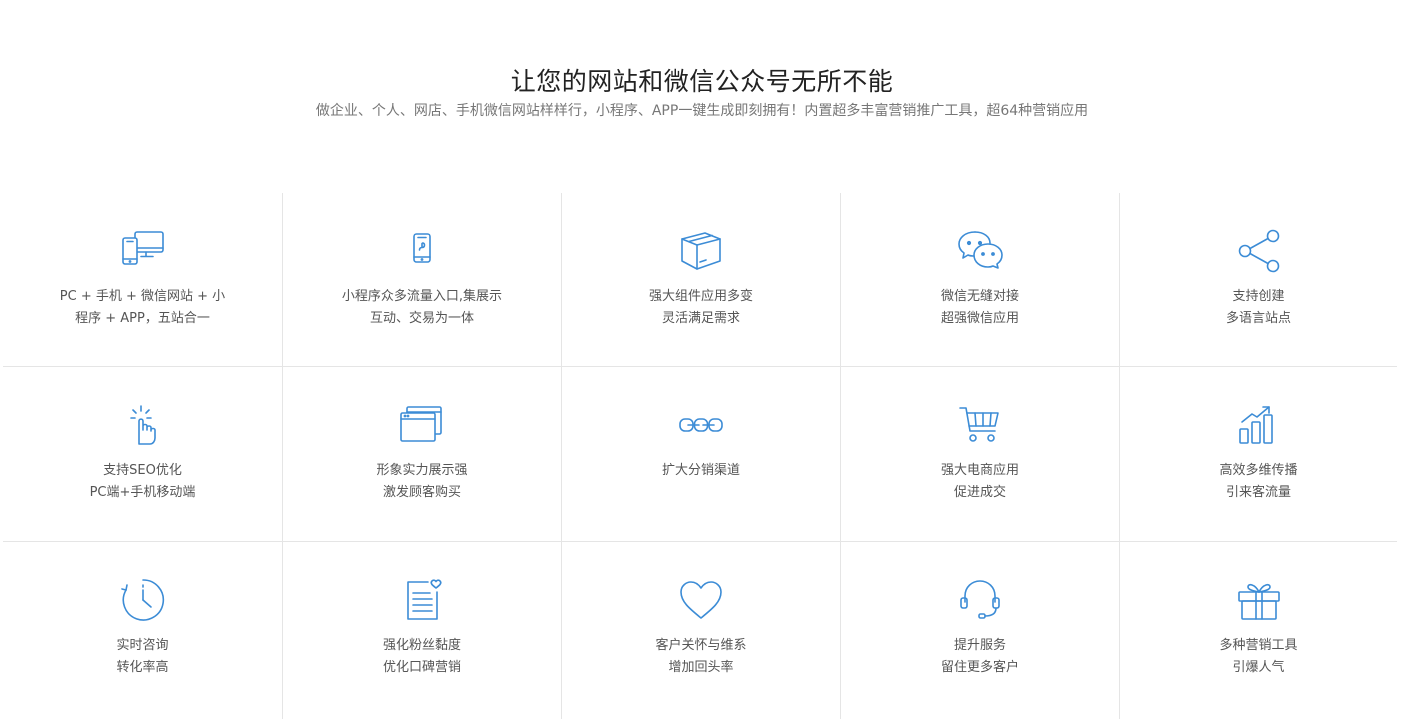  I want to click on devices-icon, so click(143, 251).